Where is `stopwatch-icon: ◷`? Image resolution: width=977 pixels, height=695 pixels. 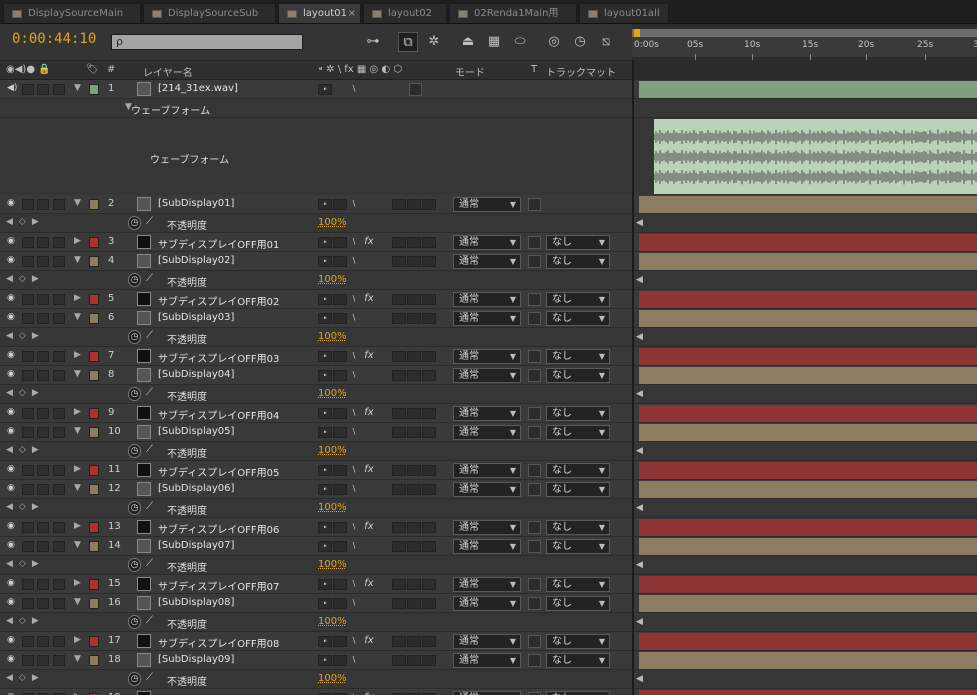
stopwatch-icon: ◷ is located at coordinates (134, 280).